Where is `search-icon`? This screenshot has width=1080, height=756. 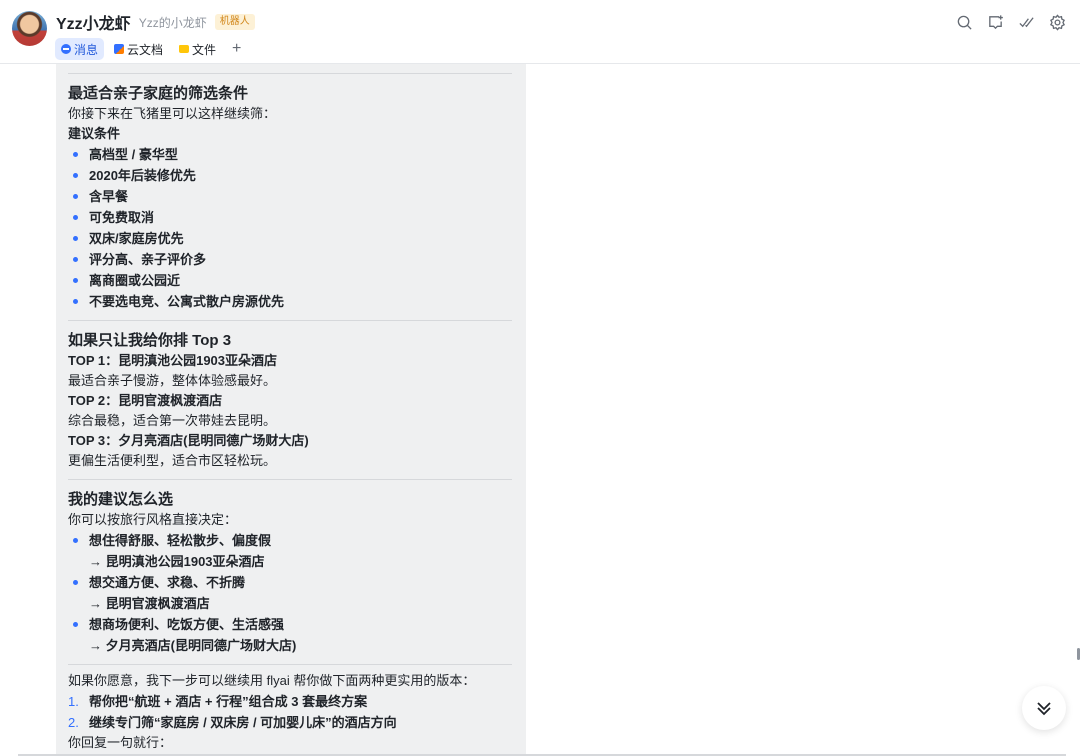 search-icon is located at coordinates (964, 22).